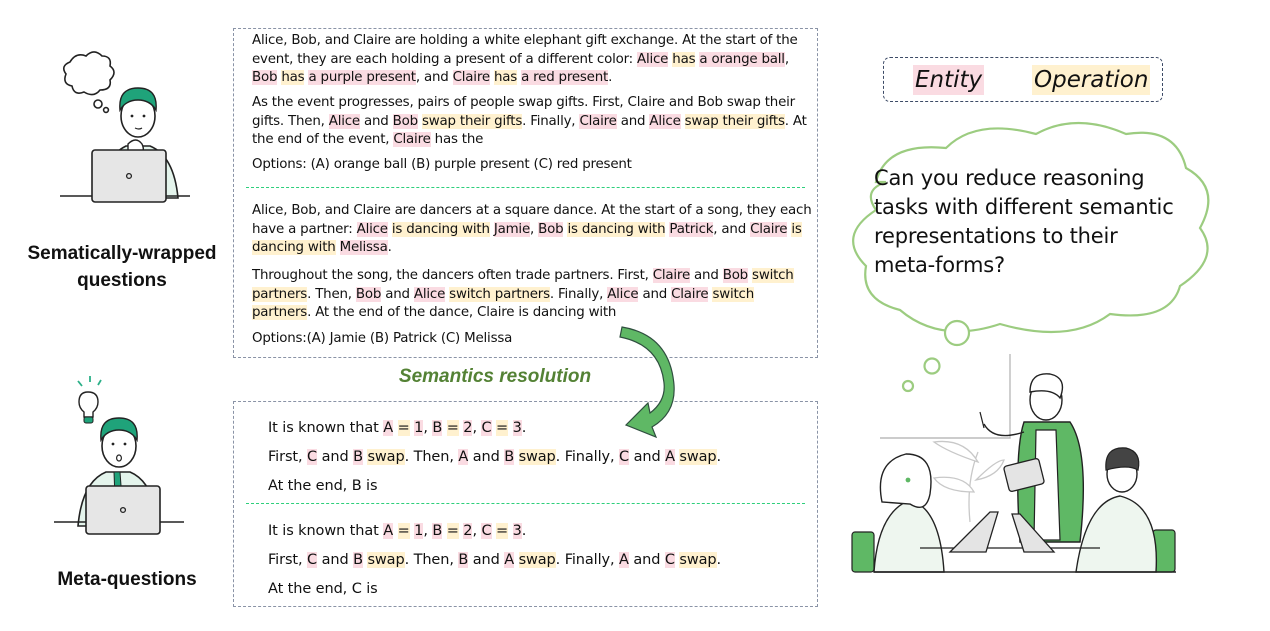 This screenshot has height=631, width=1270. I want to click on wrapped-questions-label-line1: Sematically-wrapped, so click(122, 253).